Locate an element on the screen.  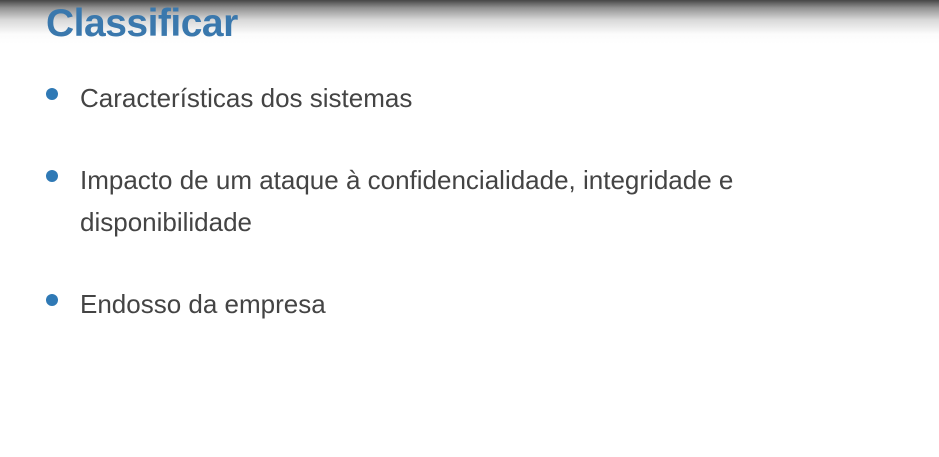
bullet-item: Características dos sistemas is located at coordinates (446, 98).